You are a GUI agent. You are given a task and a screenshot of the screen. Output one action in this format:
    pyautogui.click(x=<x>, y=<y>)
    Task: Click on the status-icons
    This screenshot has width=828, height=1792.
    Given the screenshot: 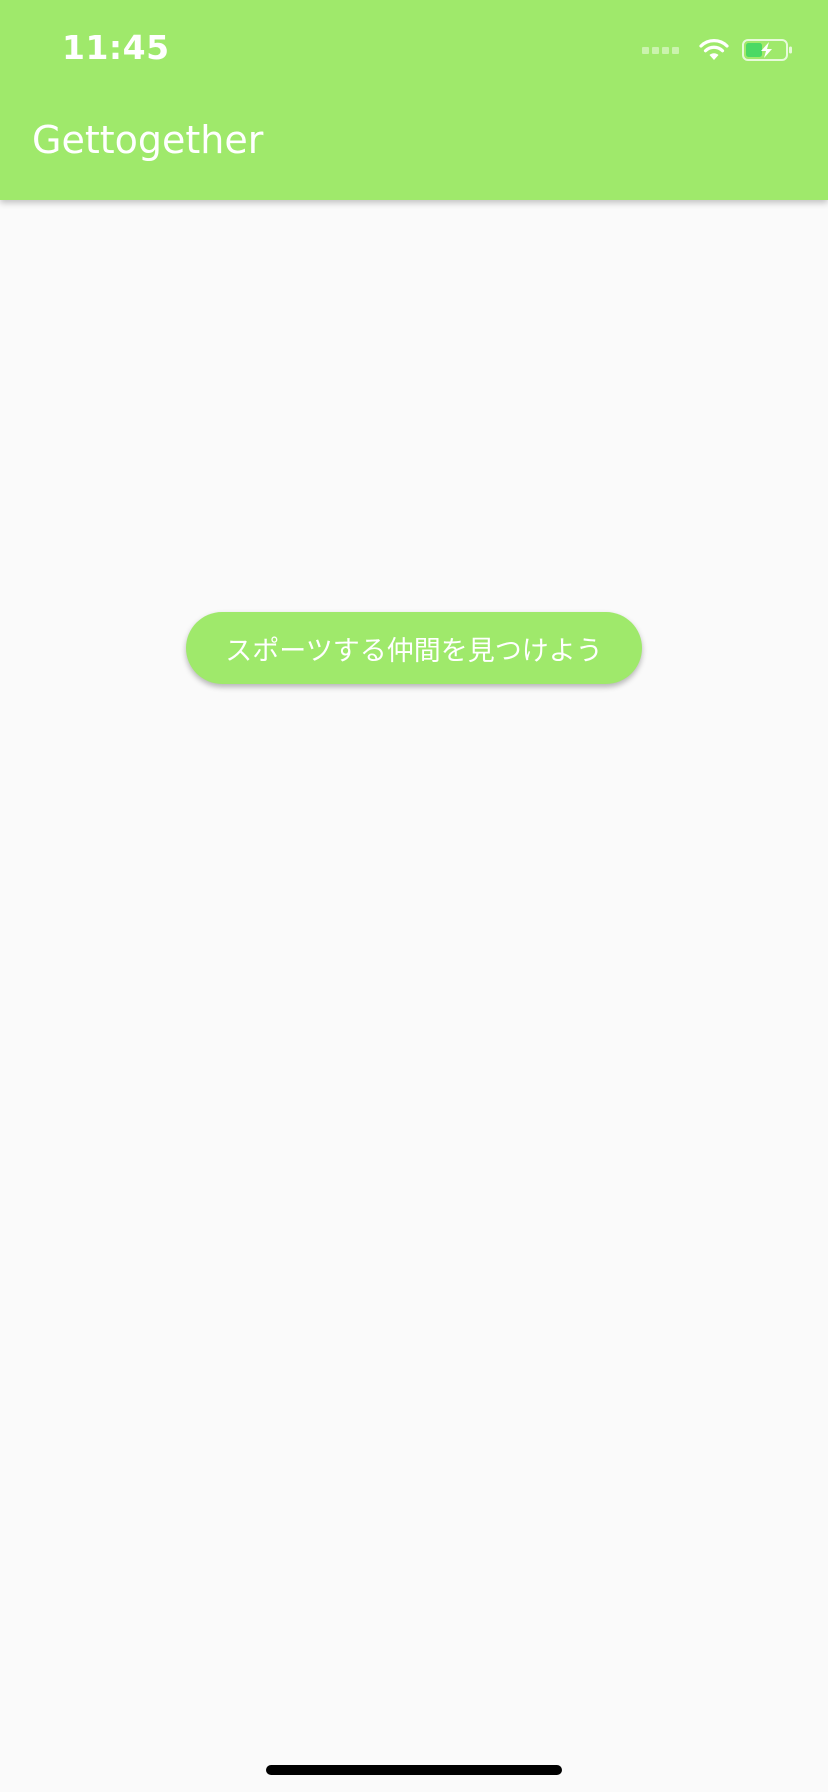 What is the action you would take?
    pyautogui.click(x=718, y=50)
    